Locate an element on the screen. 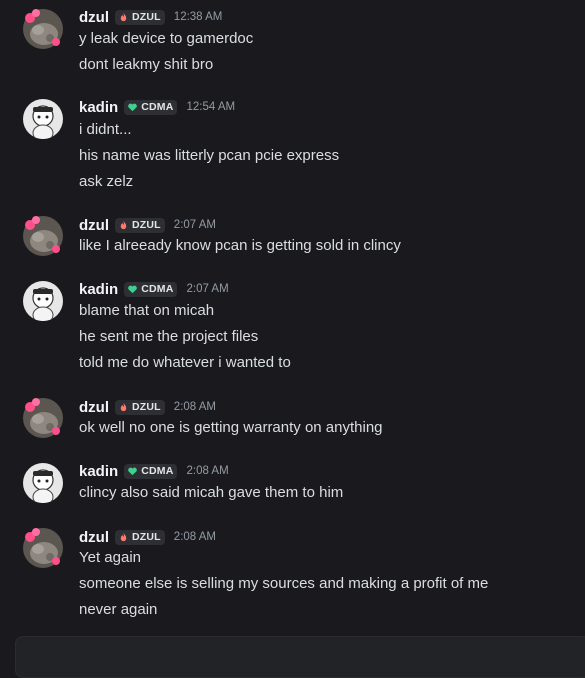 The image size is (585, 678). message-header: dzul DZUL 2:07 AM is located at coordinates (147, 225).